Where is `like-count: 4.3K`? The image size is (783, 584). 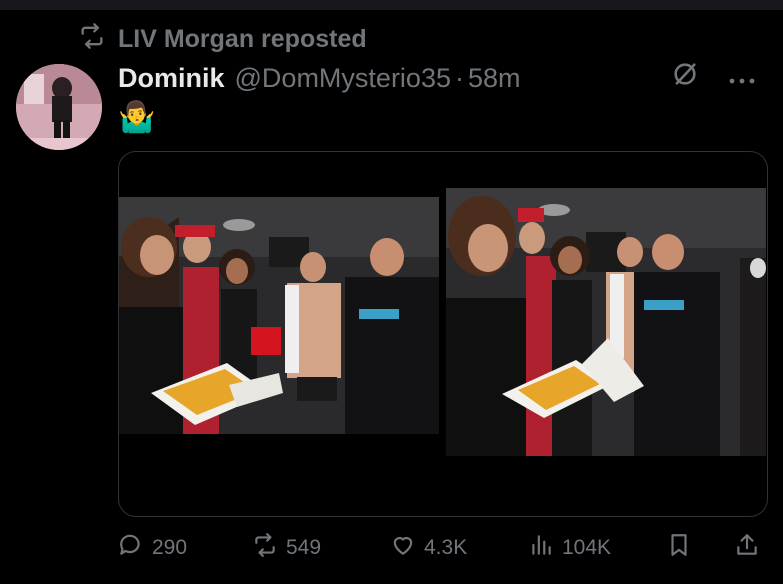
like-count: 4.3K is located at coordinates (446, 547).